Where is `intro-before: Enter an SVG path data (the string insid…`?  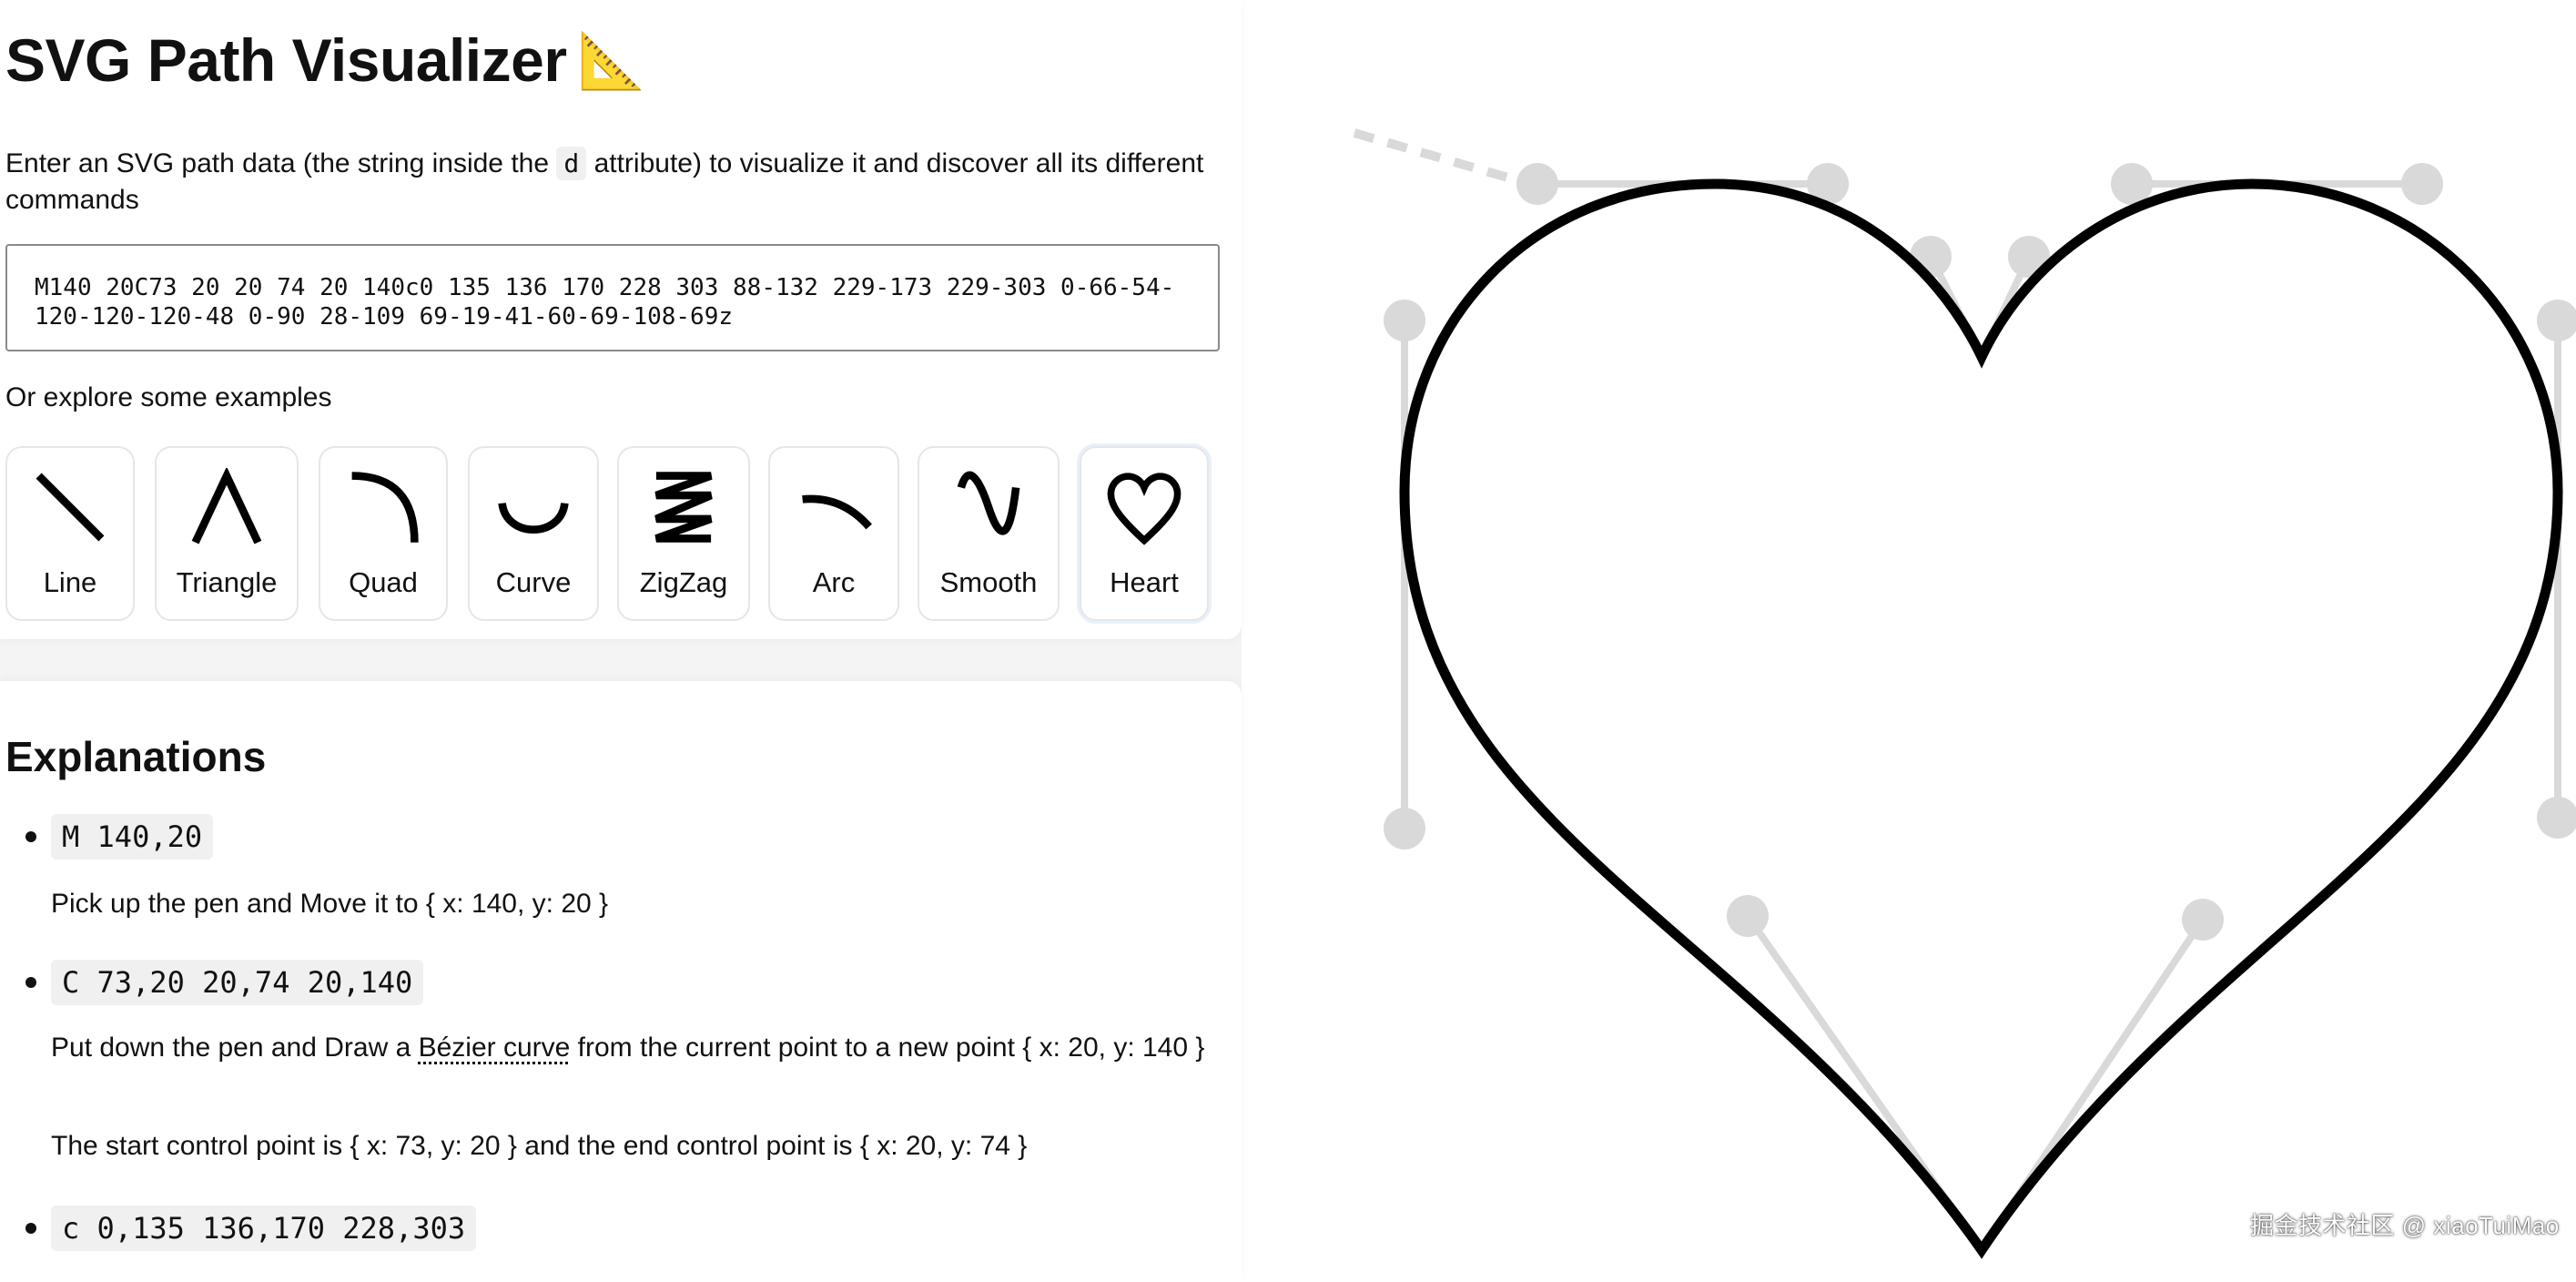
intro-before: Enter an SVG path data (the string insid… is located at coordinates (281, 163).